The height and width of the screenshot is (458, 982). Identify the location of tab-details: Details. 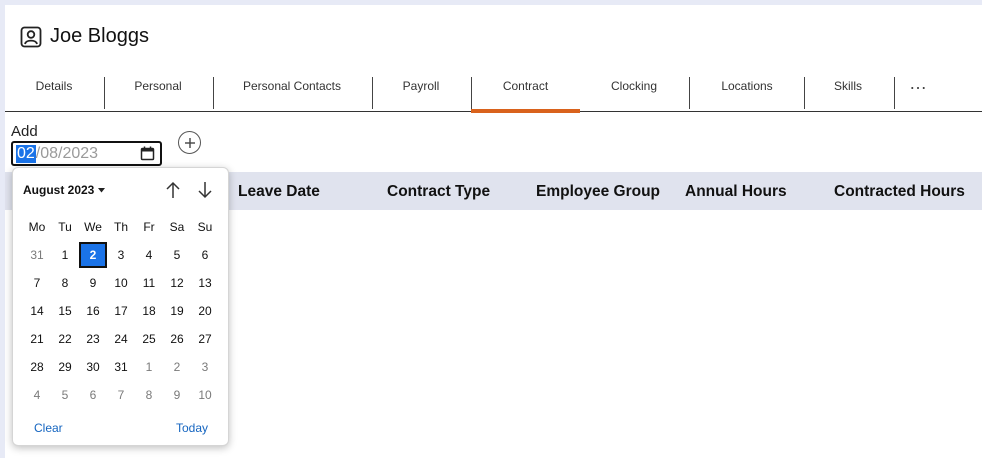
(54, 90).